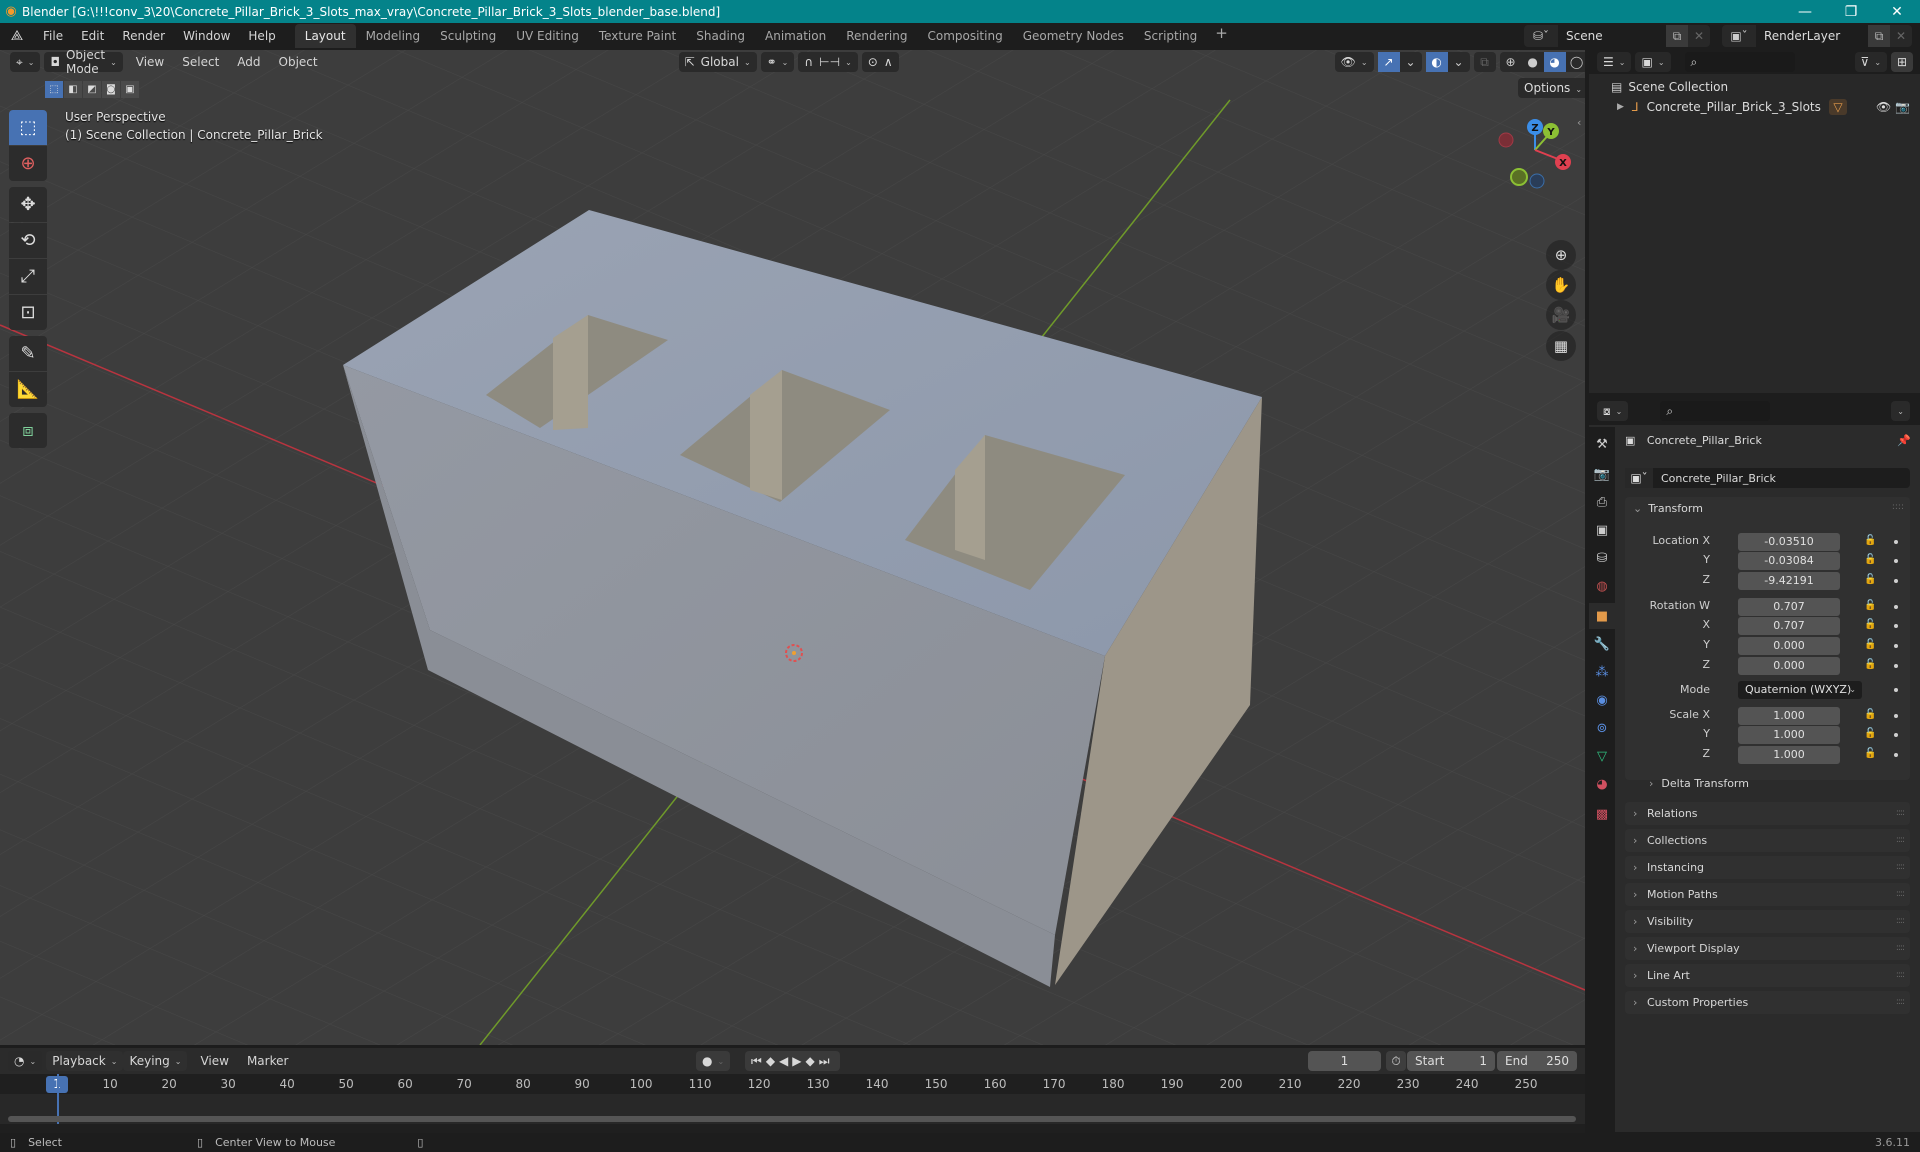  I want to click on tab-modifiers: 🔧, so click(1602, 644).